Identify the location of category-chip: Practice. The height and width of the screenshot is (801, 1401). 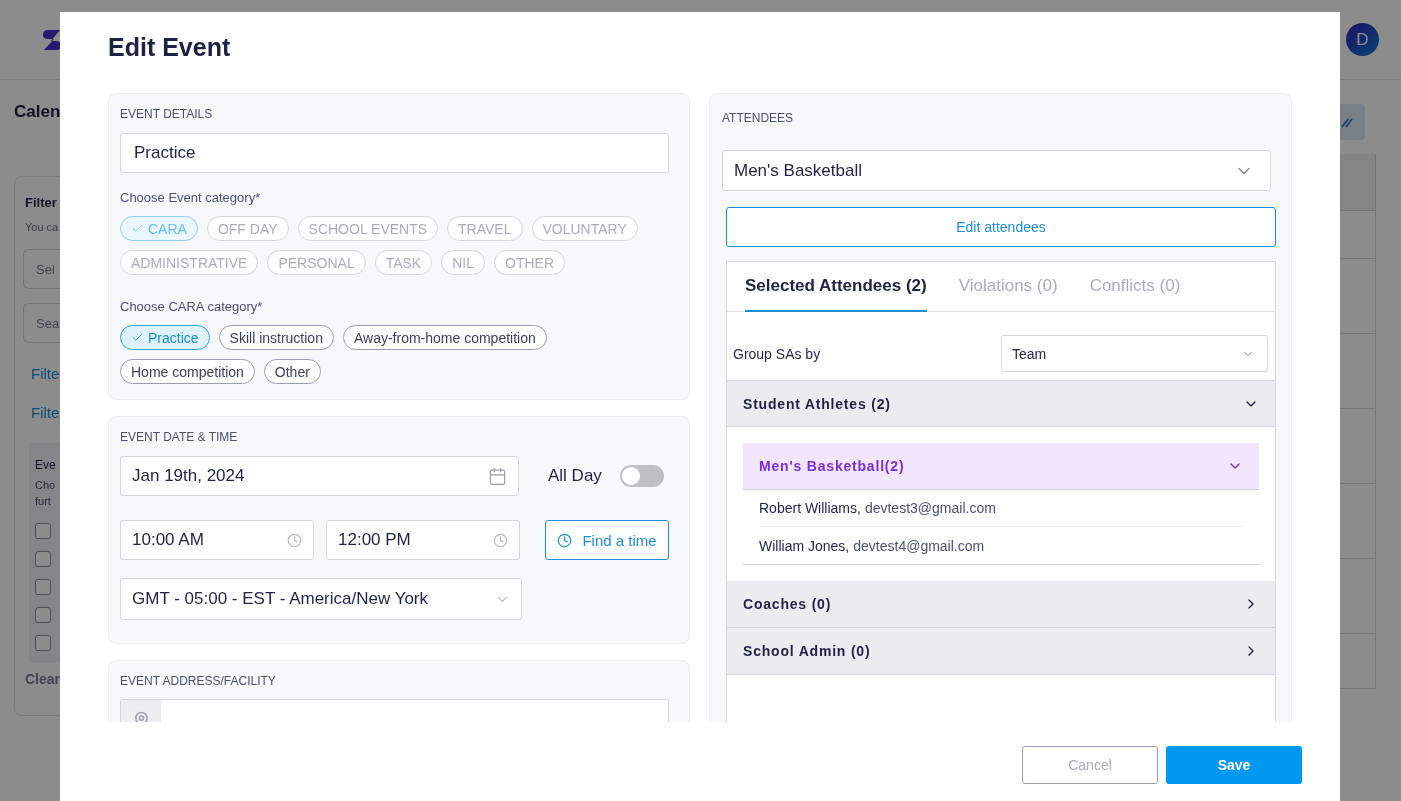
(165, 337).